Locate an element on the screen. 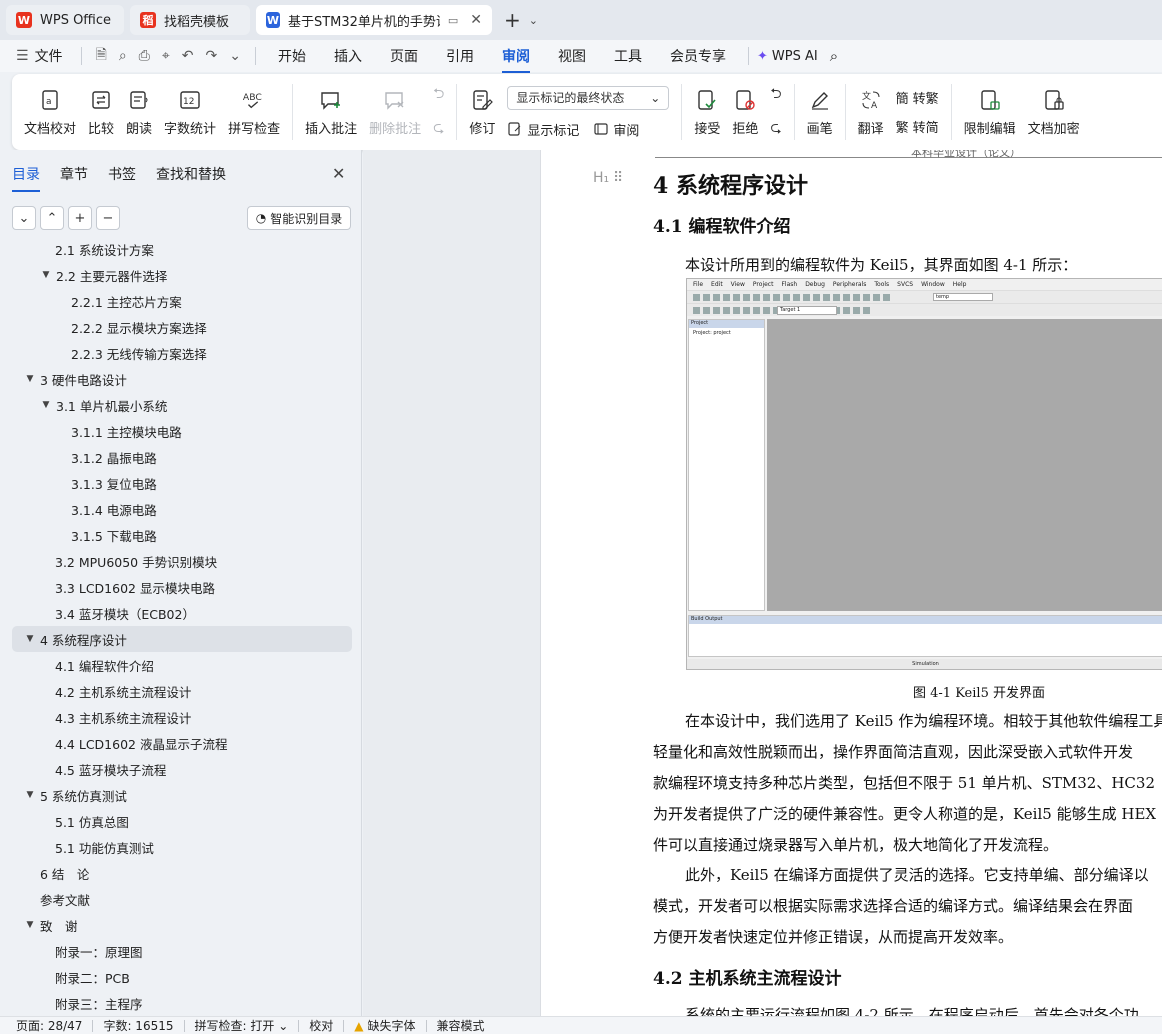  menu-review: 审阅 is located at coordinates (516, 59).